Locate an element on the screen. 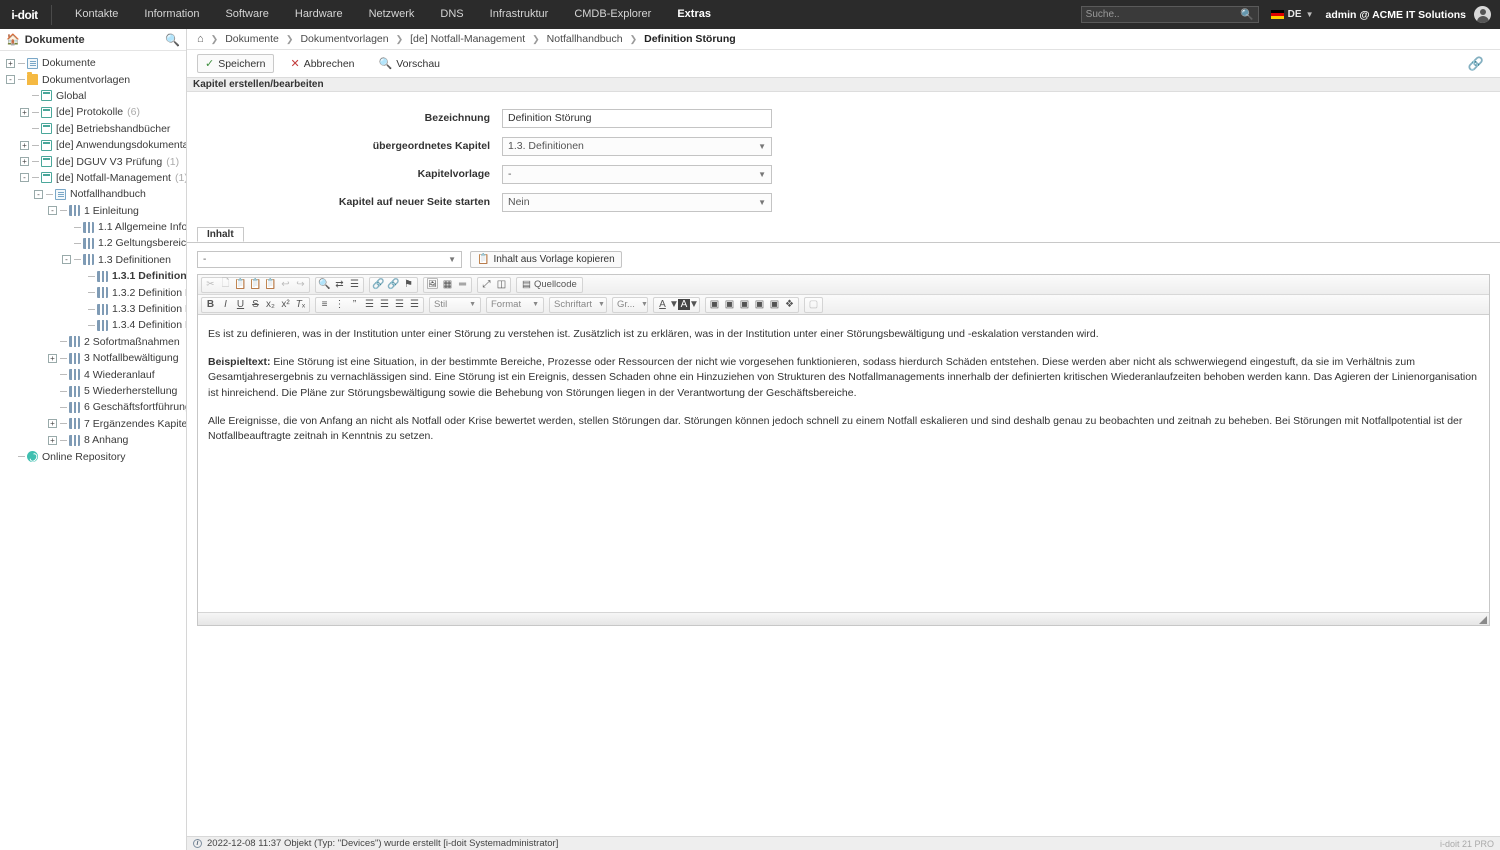 This screenshot has width=1500, height=850. copy-icon: 🗋 is located at coordinates (225, 285).